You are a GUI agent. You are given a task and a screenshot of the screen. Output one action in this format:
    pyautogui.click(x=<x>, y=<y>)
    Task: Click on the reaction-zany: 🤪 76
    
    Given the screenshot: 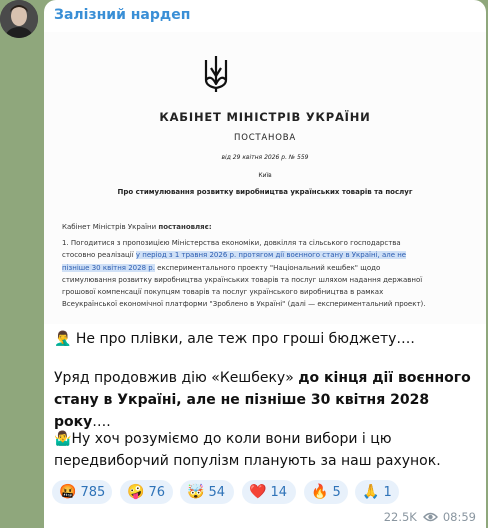 What is the action you would take?
    pyautogui.click(x=146, y=492)
    